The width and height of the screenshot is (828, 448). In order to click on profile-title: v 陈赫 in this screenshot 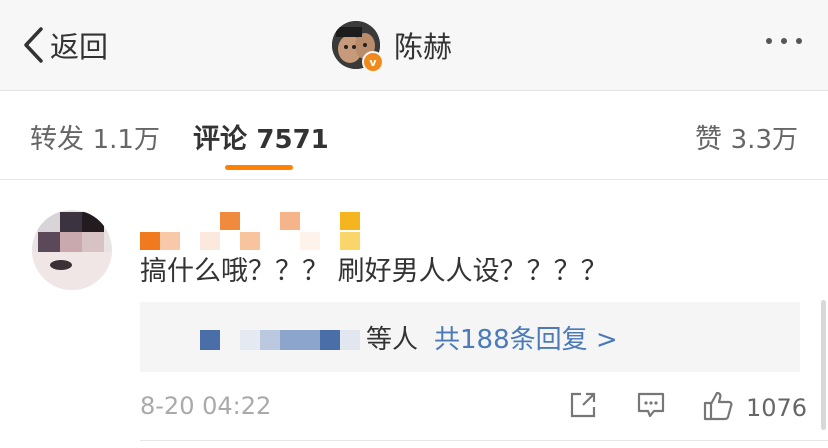, I will do `click(392, 46)`.